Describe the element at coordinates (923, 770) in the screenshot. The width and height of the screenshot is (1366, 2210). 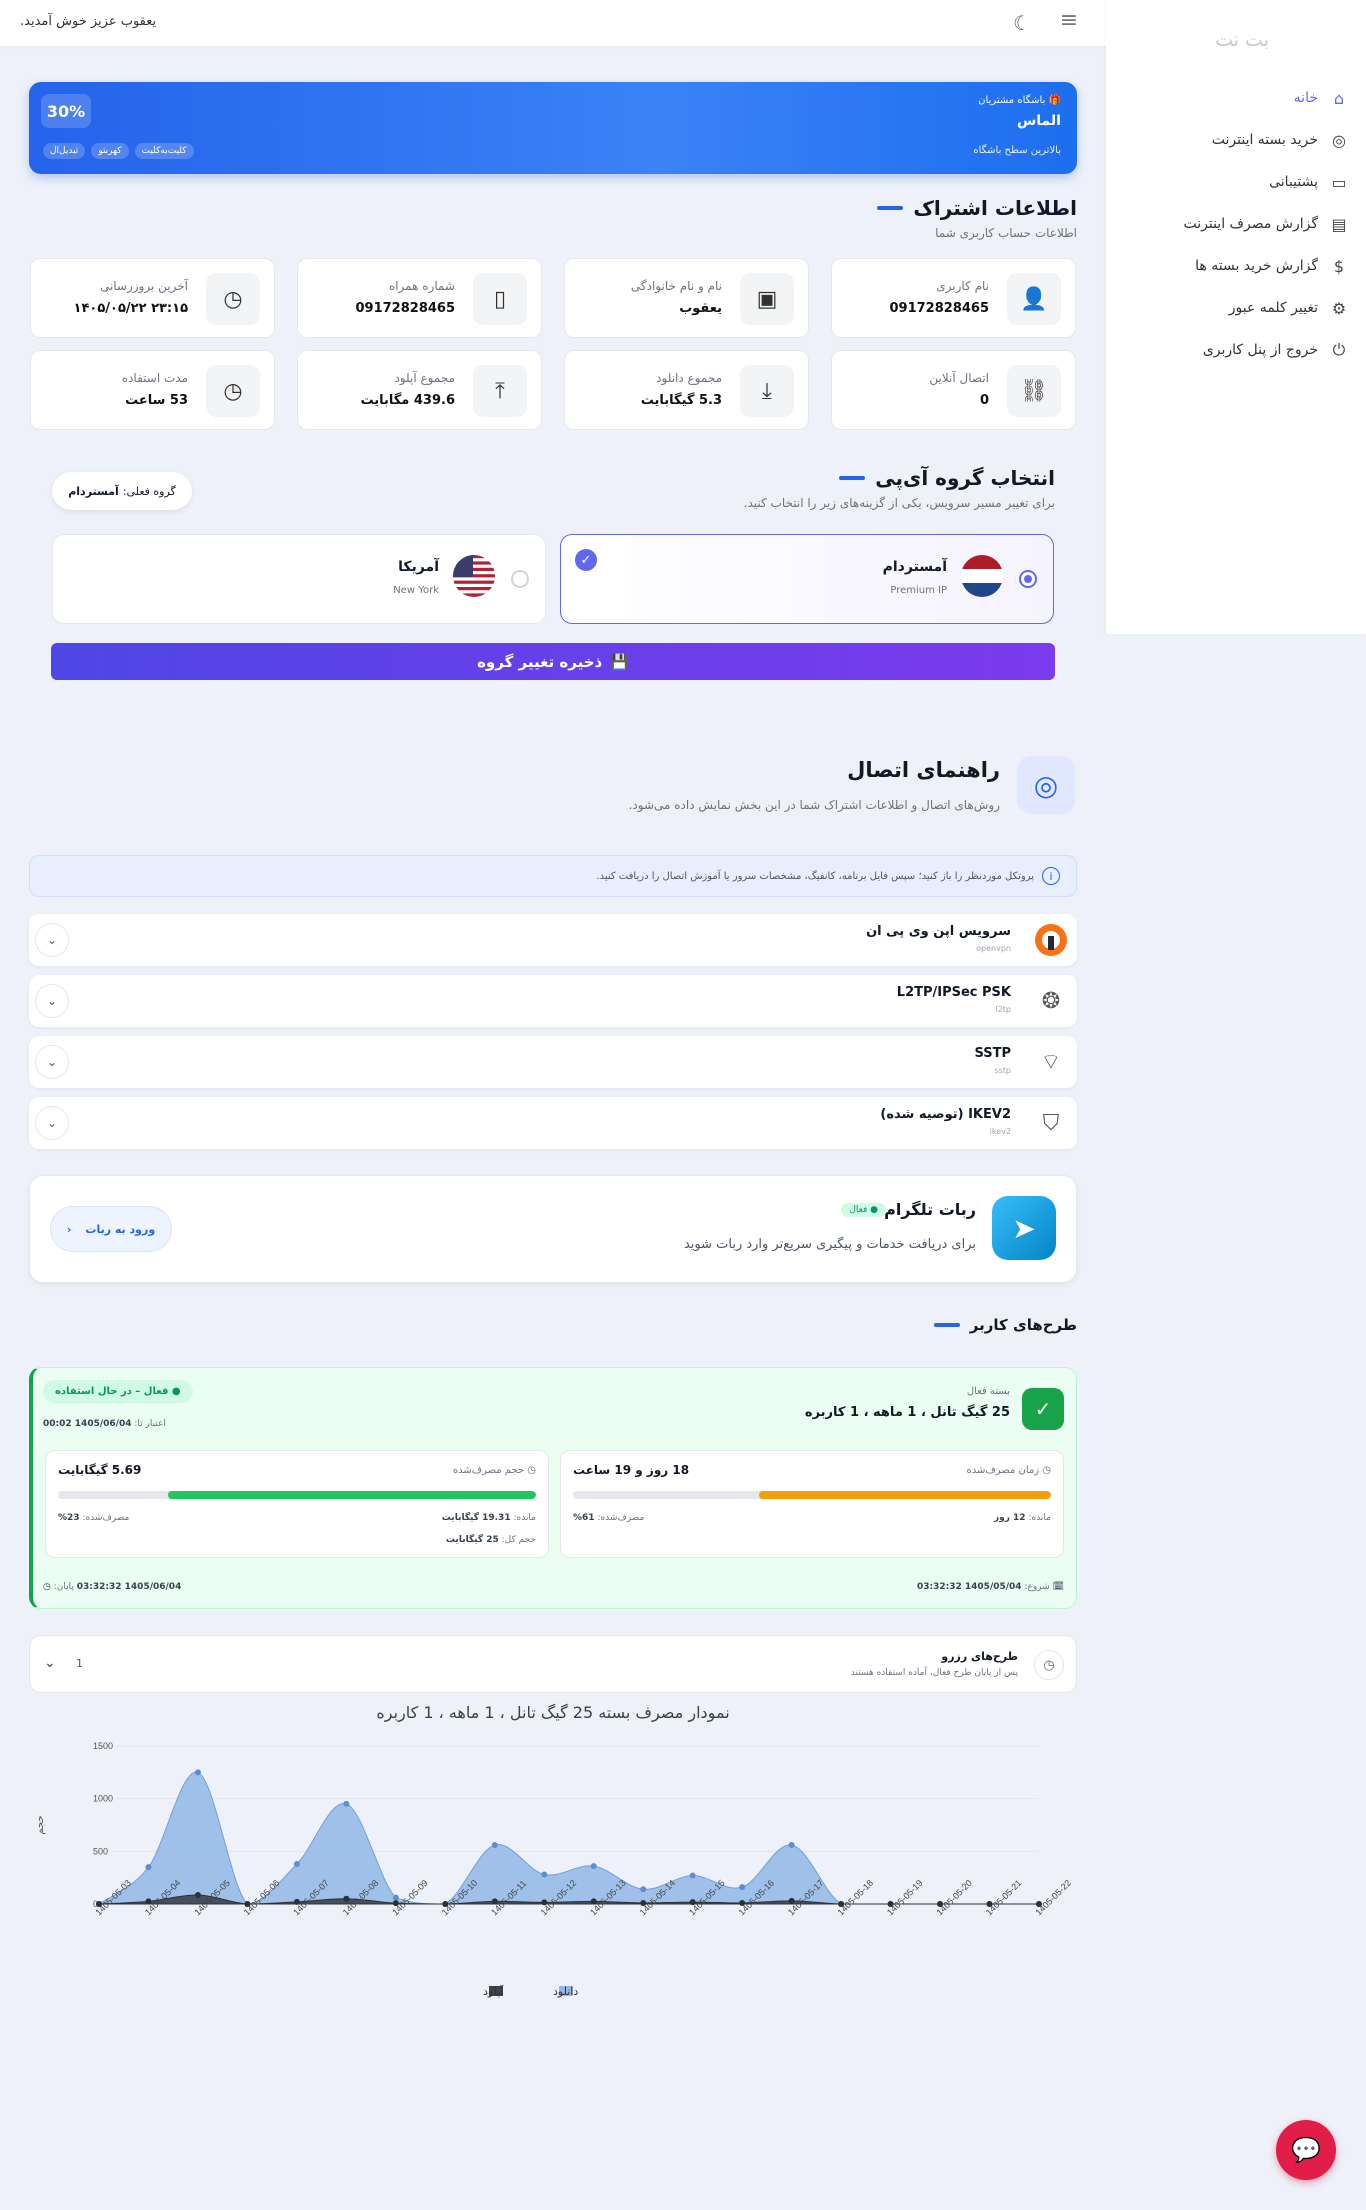
I see `guide-title: راهنمای اتصال` at that location.